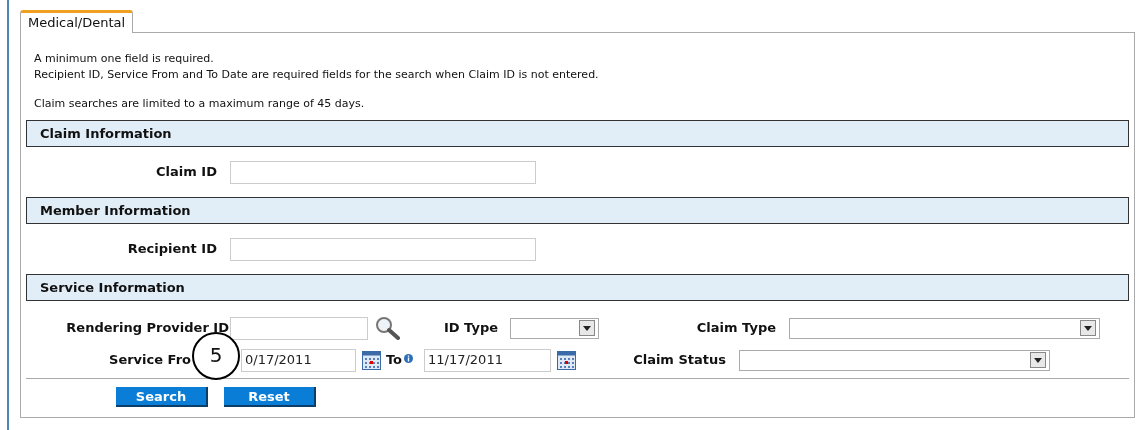  Describe the element at coordinates (298, 360) in the screenshot. I see `date-field: 0/17/2011` at that location.